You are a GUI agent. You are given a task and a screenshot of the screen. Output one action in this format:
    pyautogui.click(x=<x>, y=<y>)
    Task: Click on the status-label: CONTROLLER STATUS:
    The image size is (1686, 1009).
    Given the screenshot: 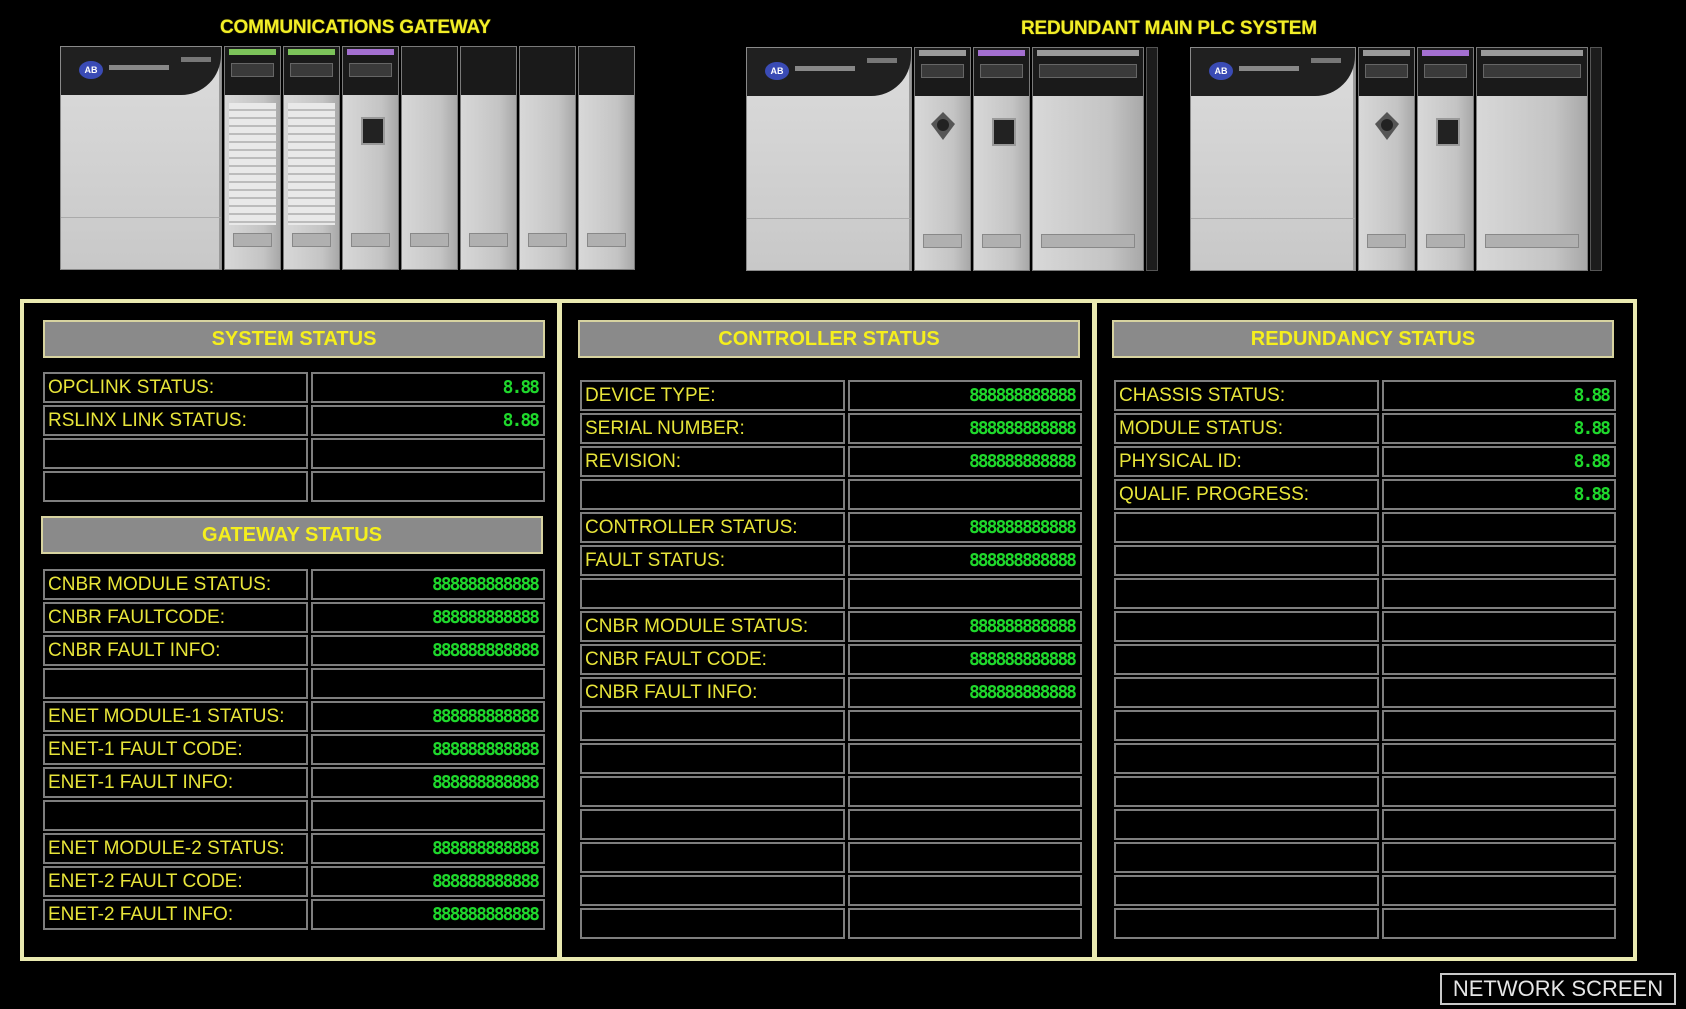 What is the action you would take?
    pyautogui.click(x=712, y=527)
    